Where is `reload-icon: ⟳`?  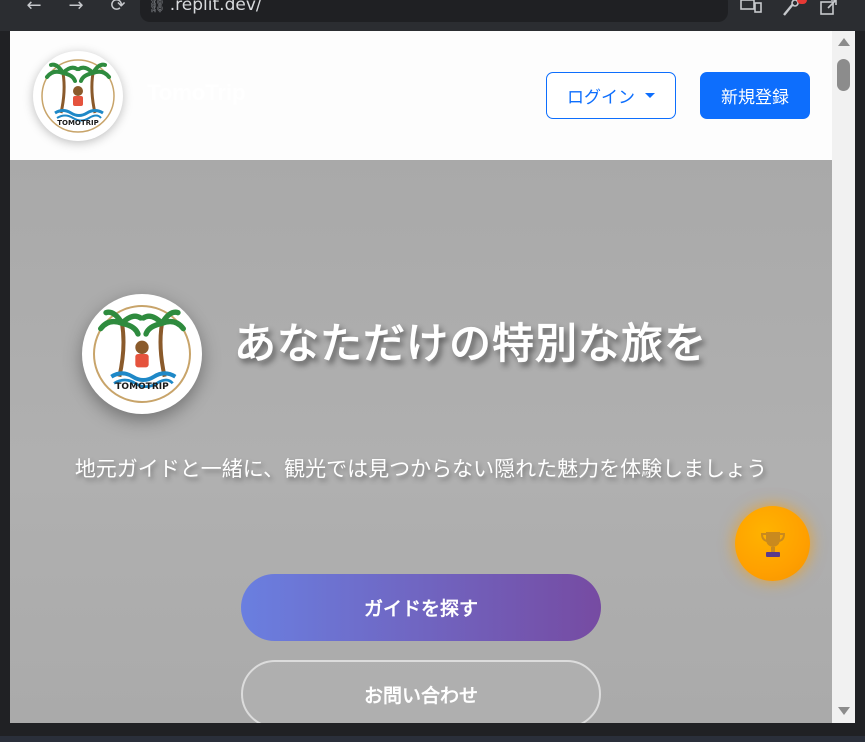
reload-icon: ⟳ is located at coordinates (118, 8).